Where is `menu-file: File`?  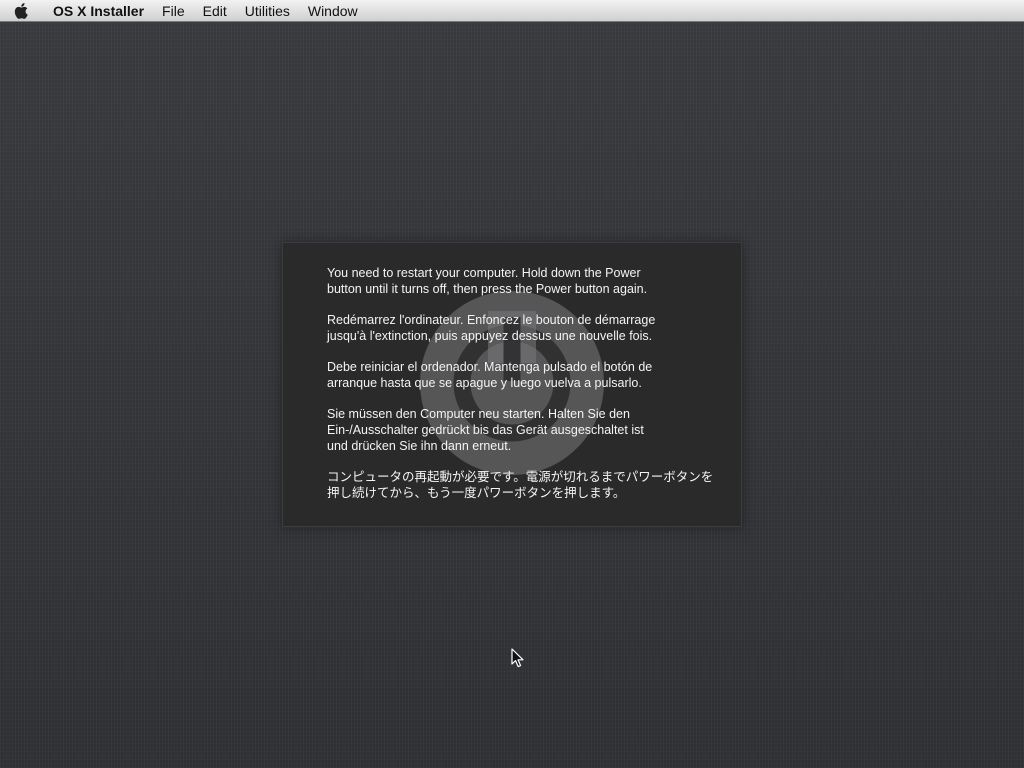
menu-file: File is located at coordinates (173, 11).